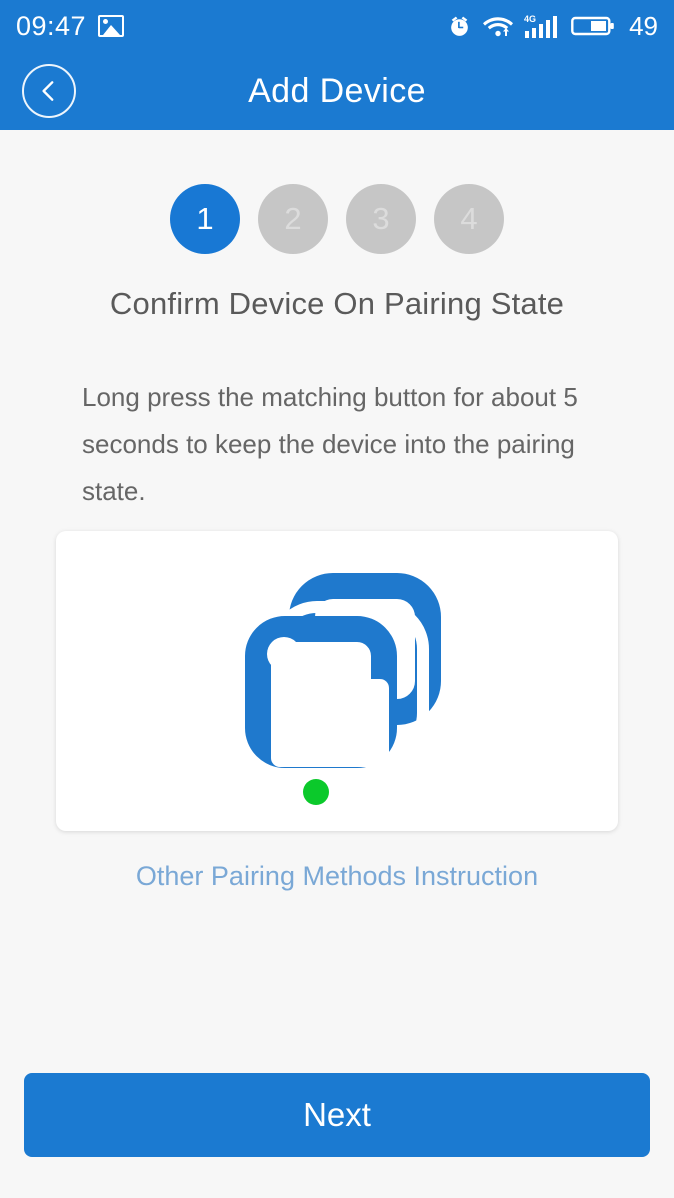  Describe the element at coordinates (51, 25) in the screenshot. I see `status-bar-clock: 09:47` at that location.